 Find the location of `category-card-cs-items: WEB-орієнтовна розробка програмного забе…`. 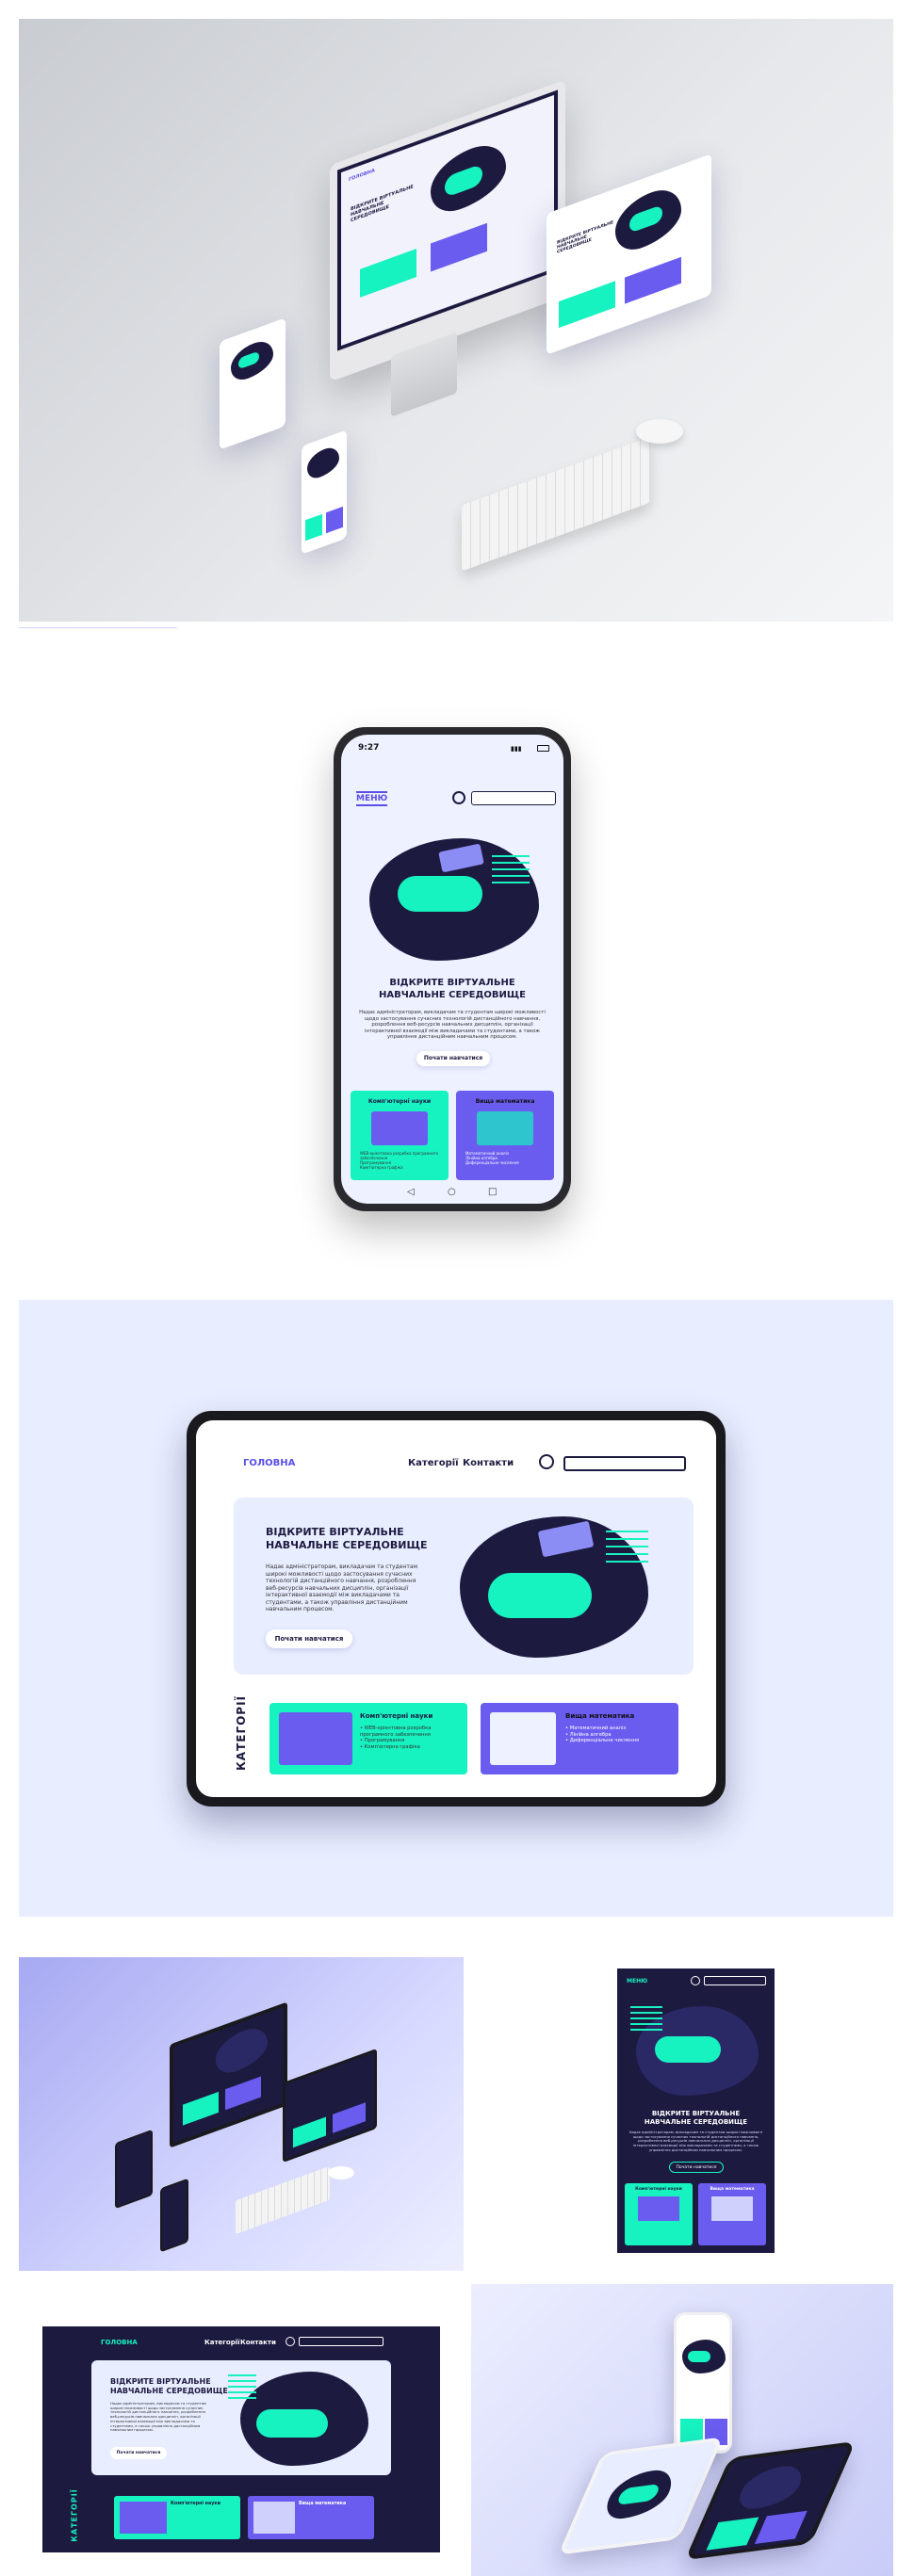

category-card-cs-items: WEB-орієнтовна розробка програмного забе… is located at coordinates (399, 1160).